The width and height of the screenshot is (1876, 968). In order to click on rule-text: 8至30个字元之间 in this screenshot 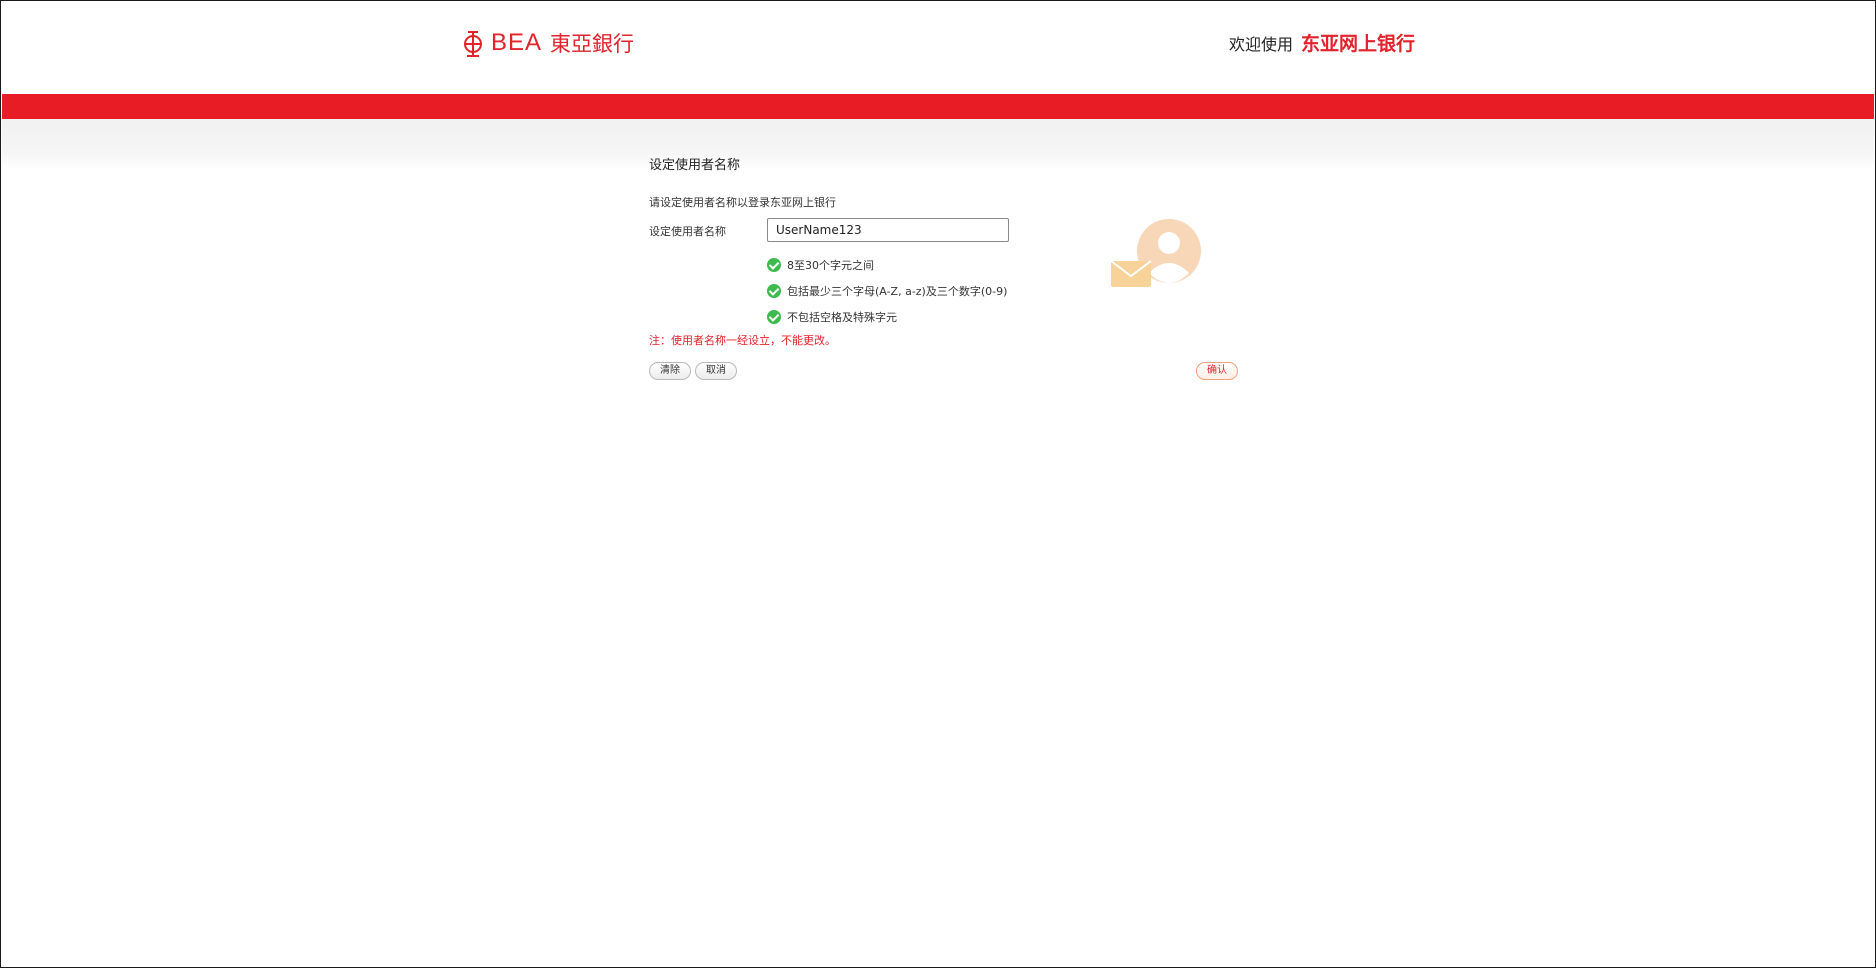, I will do `click(830, 265)`.